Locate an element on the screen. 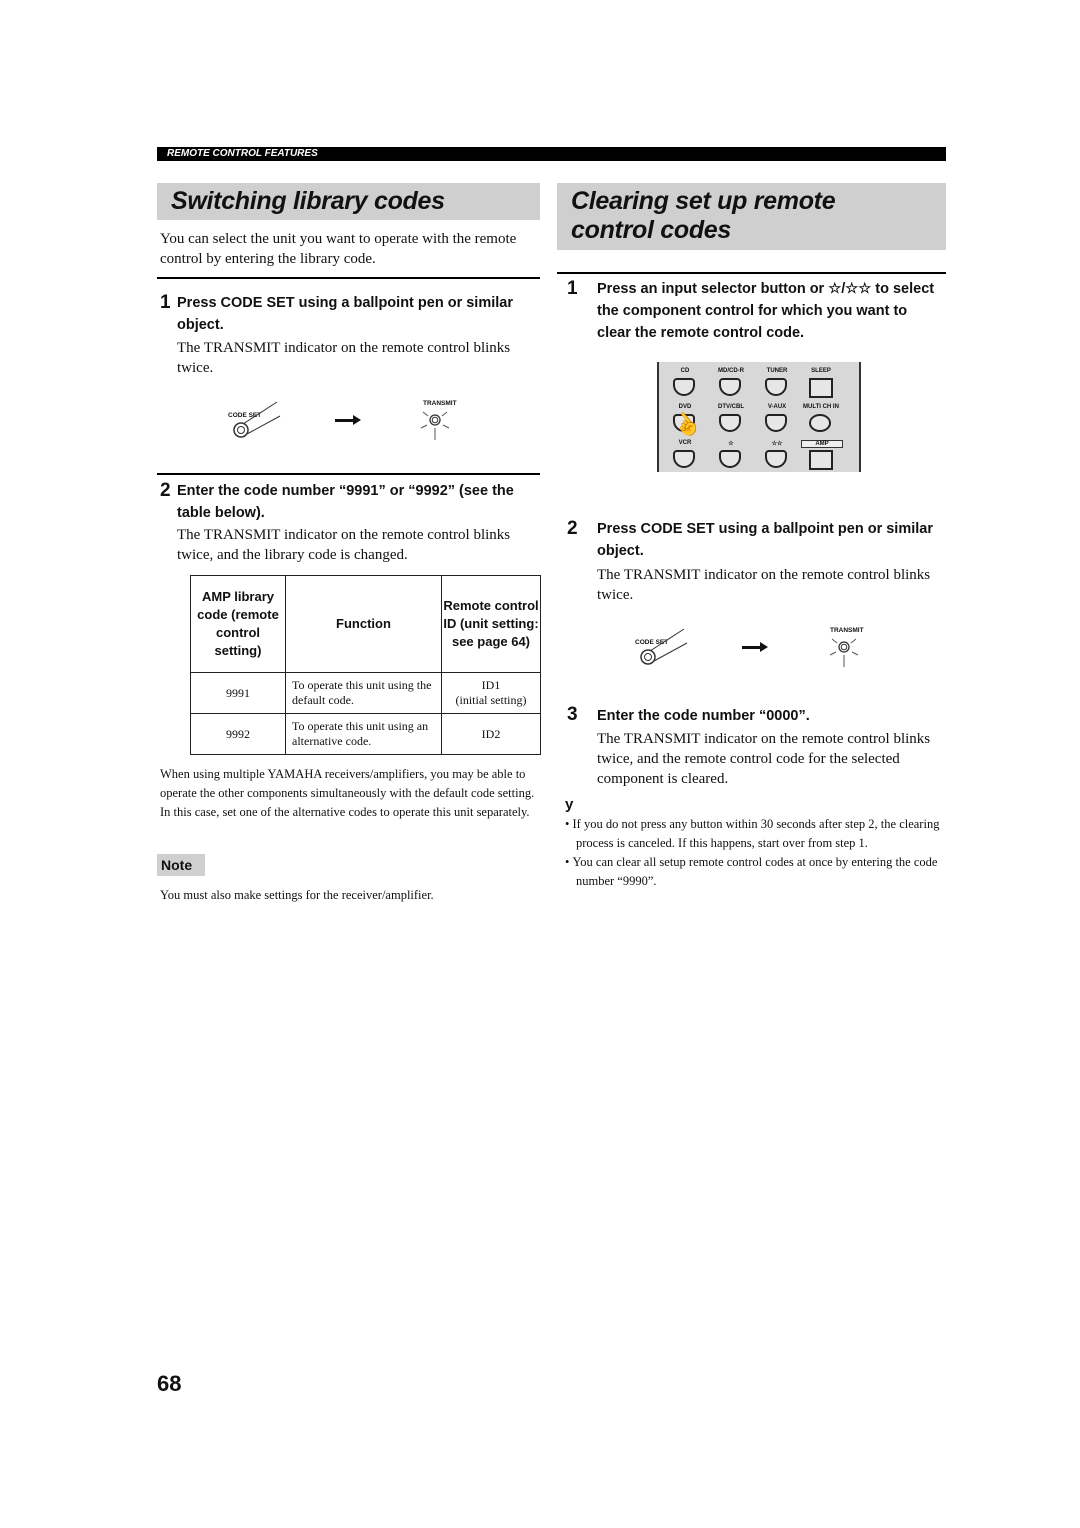 The height and width of the screenshot is (1528, 1080). id-cell: ID1 (initial setting) is located at coordinates (491, 693).